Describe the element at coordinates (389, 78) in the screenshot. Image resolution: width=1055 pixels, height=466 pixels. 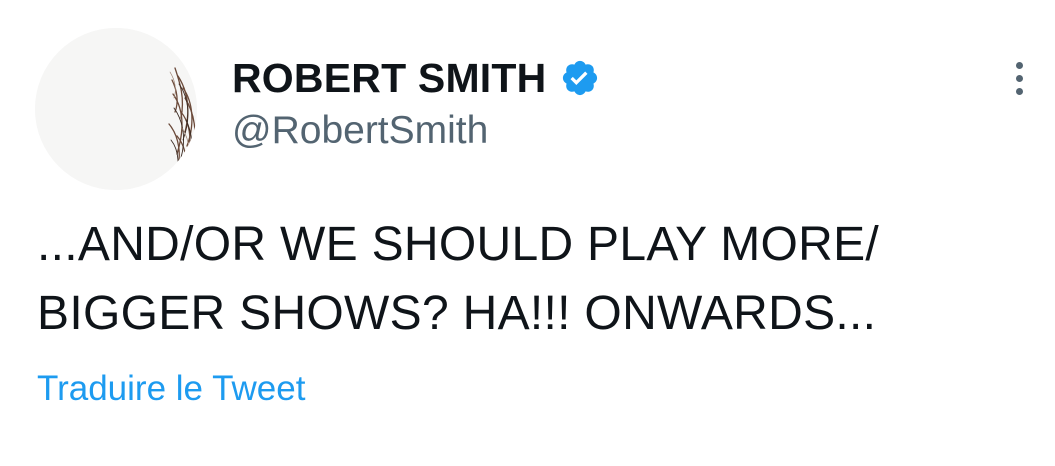
I see `author-display-name: ROBERT SMITH` at that location.